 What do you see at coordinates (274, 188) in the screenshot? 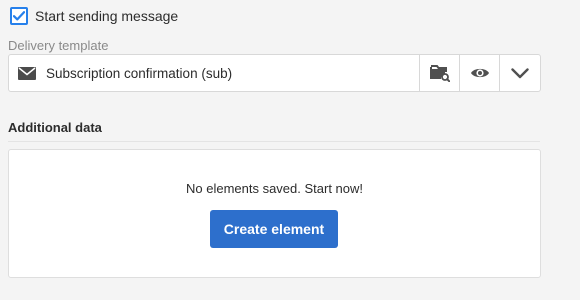
I see `empty-state-message: No elements saved. Start now!` at bounding box center [274, 188].